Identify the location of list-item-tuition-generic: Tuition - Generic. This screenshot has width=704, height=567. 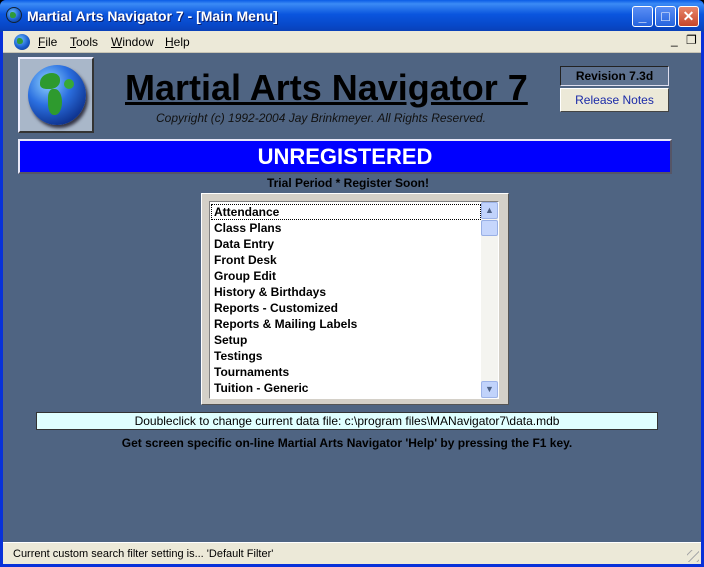
(346, 388).